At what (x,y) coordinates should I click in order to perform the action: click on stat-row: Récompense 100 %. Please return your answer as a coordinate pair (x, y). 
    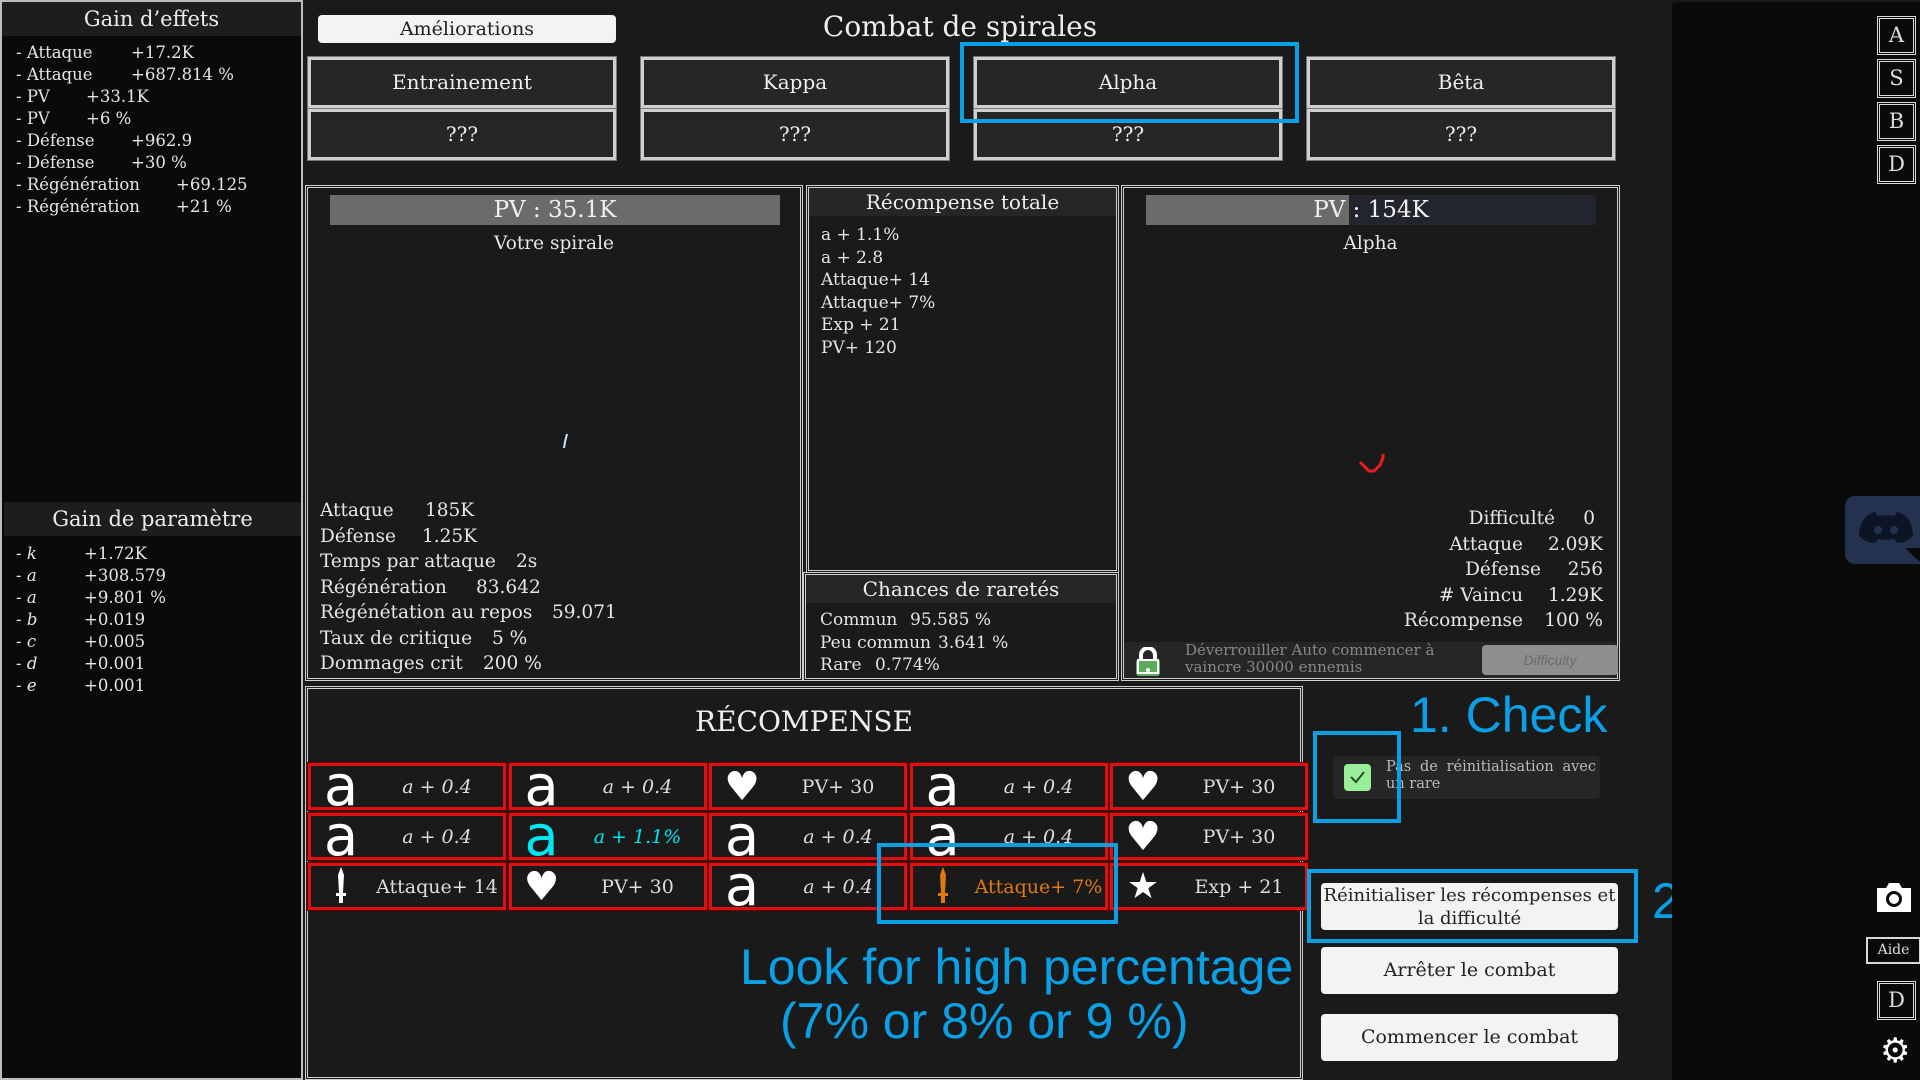
    Looking at the image, I should click on (1503, 620).